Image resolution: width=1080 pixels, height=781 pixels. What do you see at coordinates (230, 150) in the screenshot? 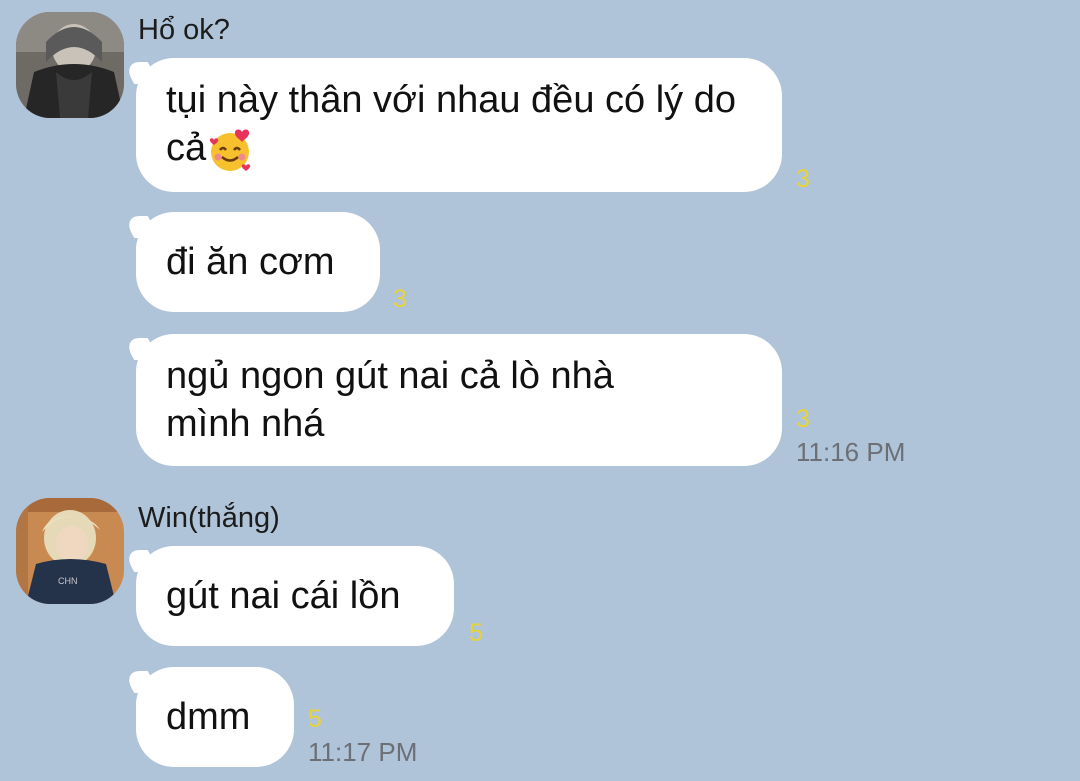
I see `smiling-face-with-hearts-icon` at bounding box center [230, 150].